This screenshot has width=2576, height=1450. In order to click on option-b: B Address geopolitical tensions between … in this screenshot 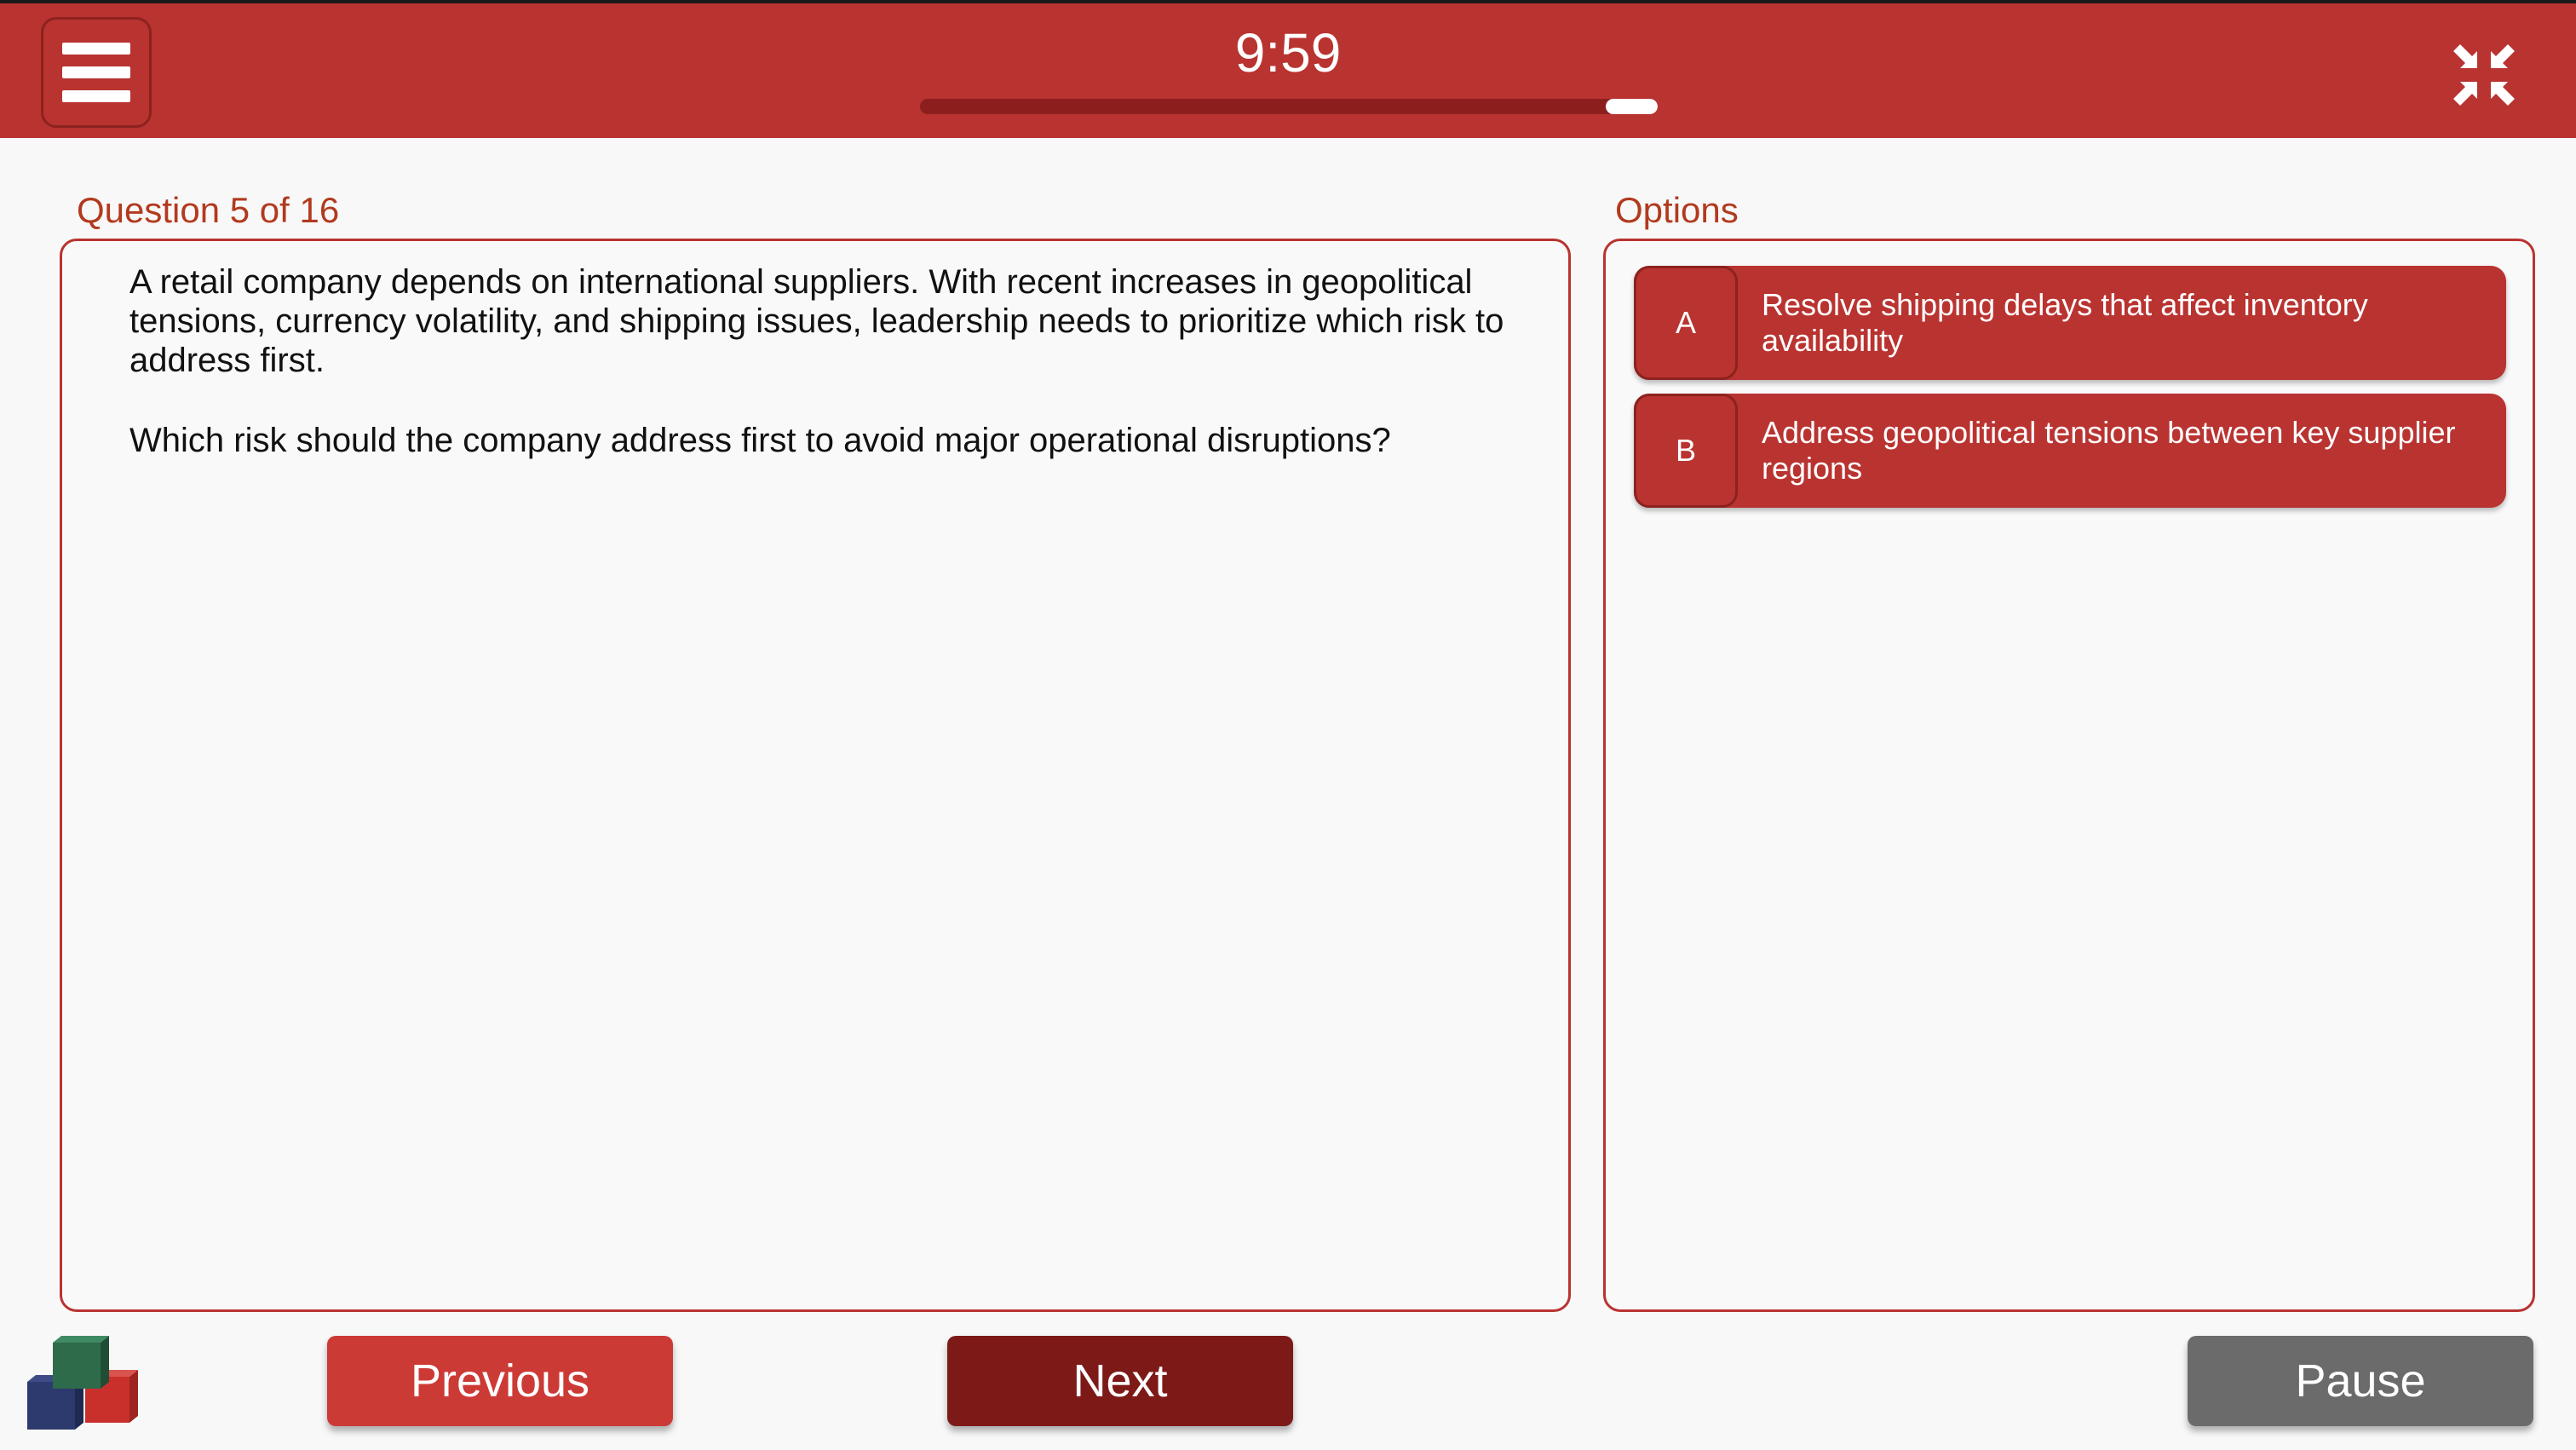, I will do `click(2070, 451)`.